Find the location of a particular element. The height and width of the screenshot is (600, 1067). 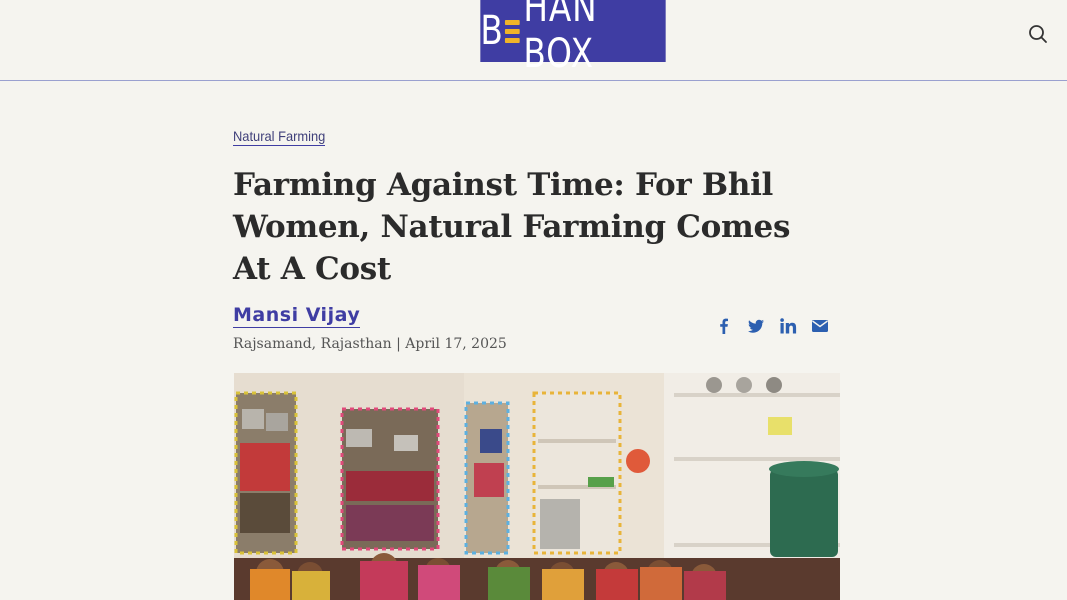

logo-text: HAN BOX is located at coordinates (560, 38).